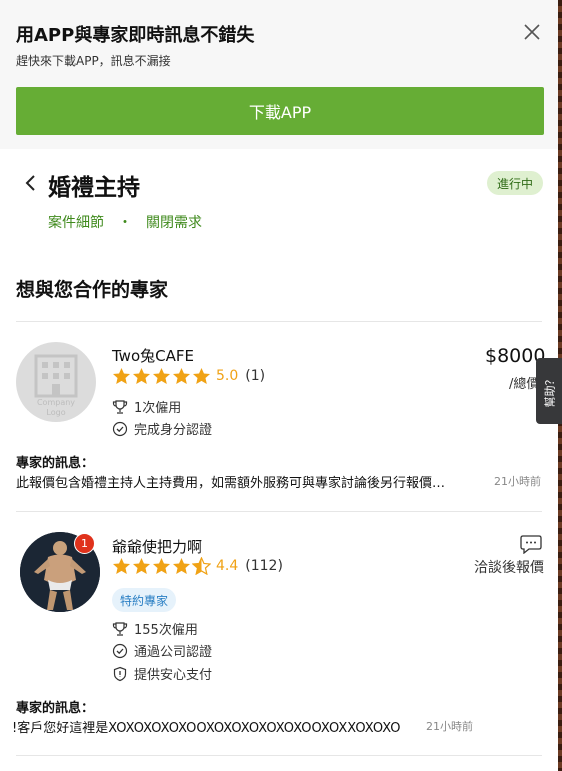  I want to click on case-links: 案件細節 ・ 關閉需求, so click(125, 222).